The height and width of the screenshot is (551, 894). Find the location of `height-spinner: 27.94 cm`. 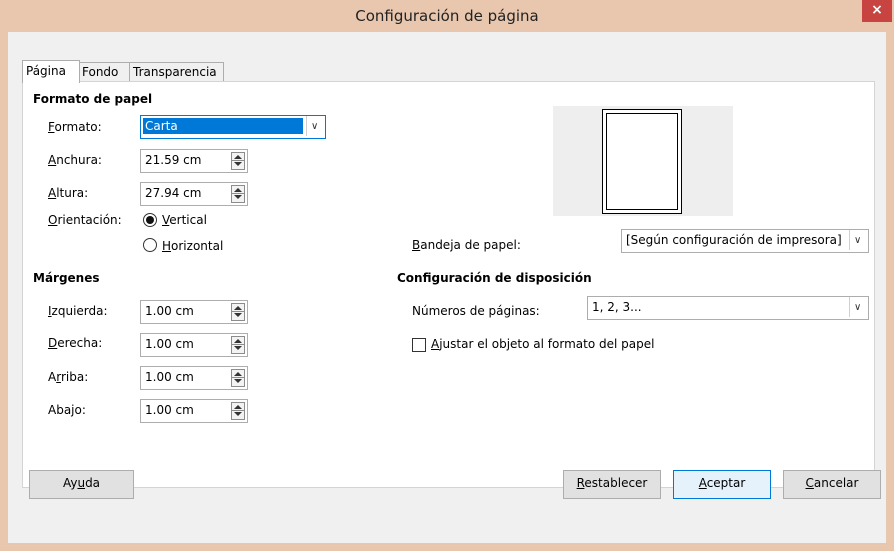

height-spinner: 27.94 cm is located at coordinates (194, 194).